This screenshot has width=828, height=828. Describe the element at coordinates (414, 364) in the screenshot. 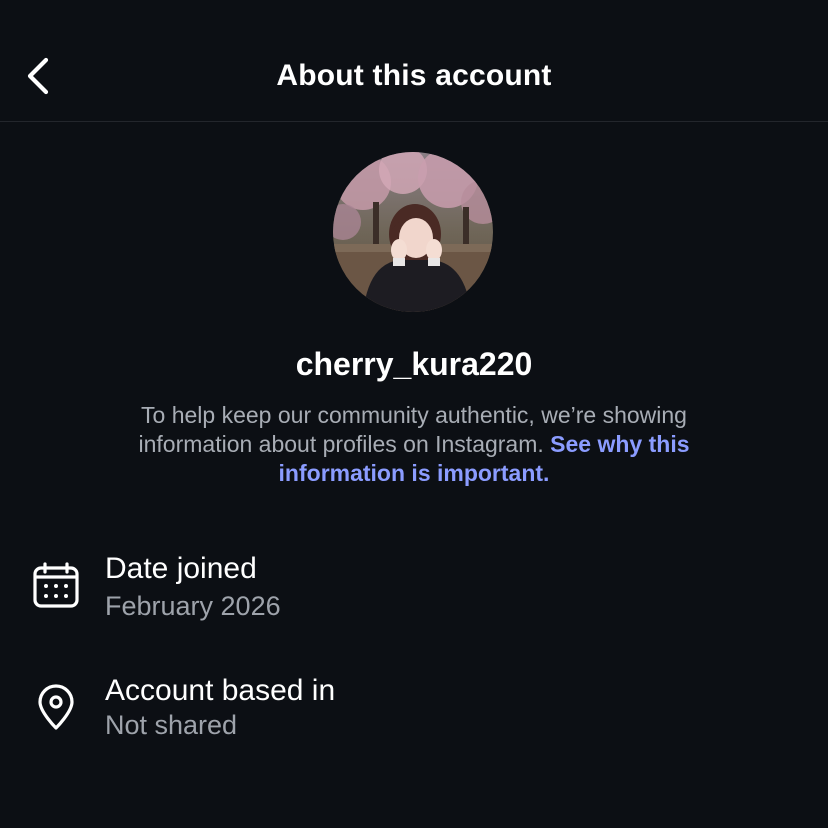

I see `profile-username: cherry_kura220` at that location.